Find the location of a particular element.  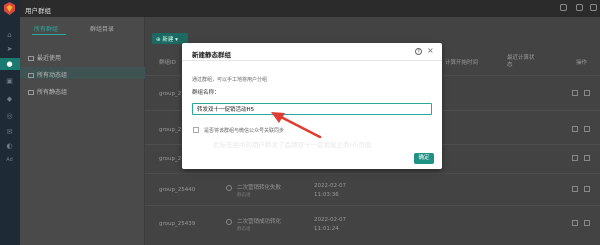

header-calc-start: 计算开始时间 is located at coordinates (462, 63).